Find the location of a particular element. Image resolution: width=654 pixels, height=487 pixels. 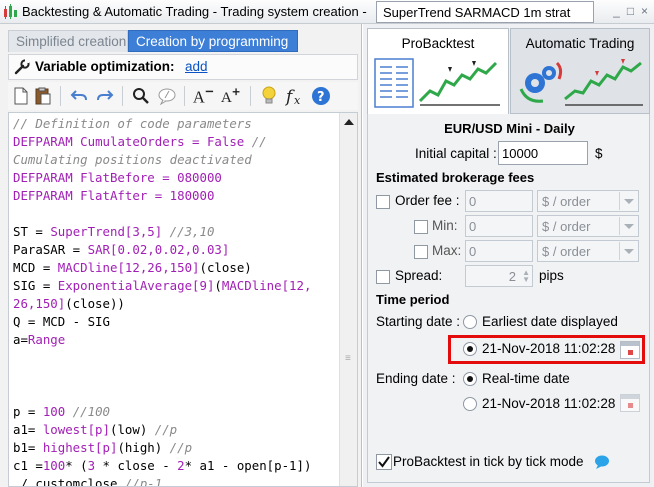

spread-value: 2 is located at coordinates (512, 276).